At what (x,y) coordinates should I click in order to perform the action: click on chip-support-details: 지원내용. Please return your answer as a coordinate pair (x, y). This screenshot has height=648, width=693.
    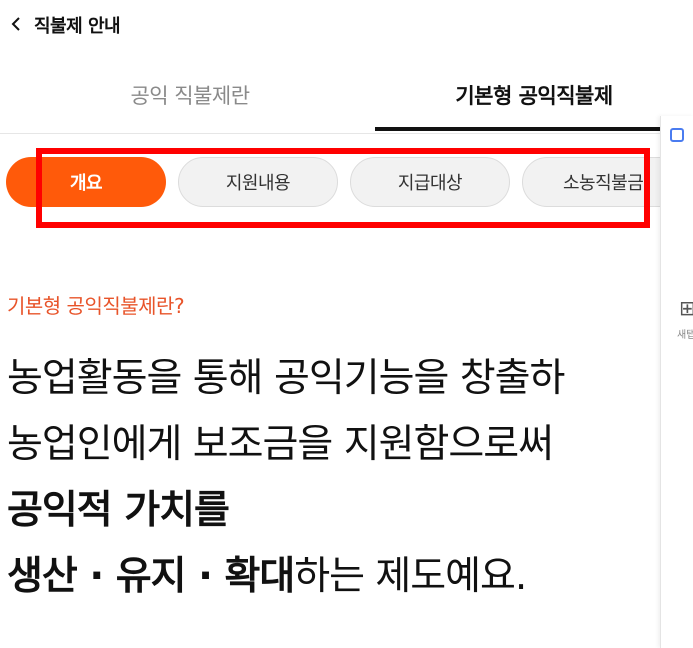
    Looking at the image, I should click on (258, 182).